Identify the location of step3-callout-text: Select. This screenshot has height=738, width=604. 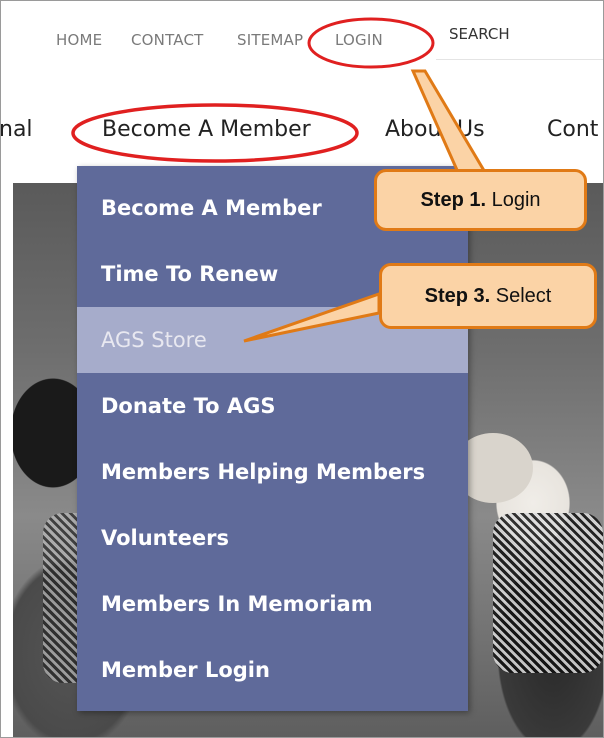
(521, 296).